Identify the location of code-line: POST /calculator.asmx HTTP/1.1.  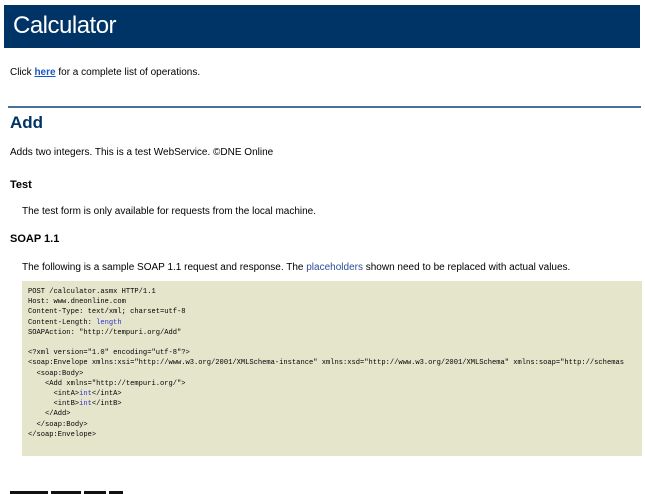
(92, 292).